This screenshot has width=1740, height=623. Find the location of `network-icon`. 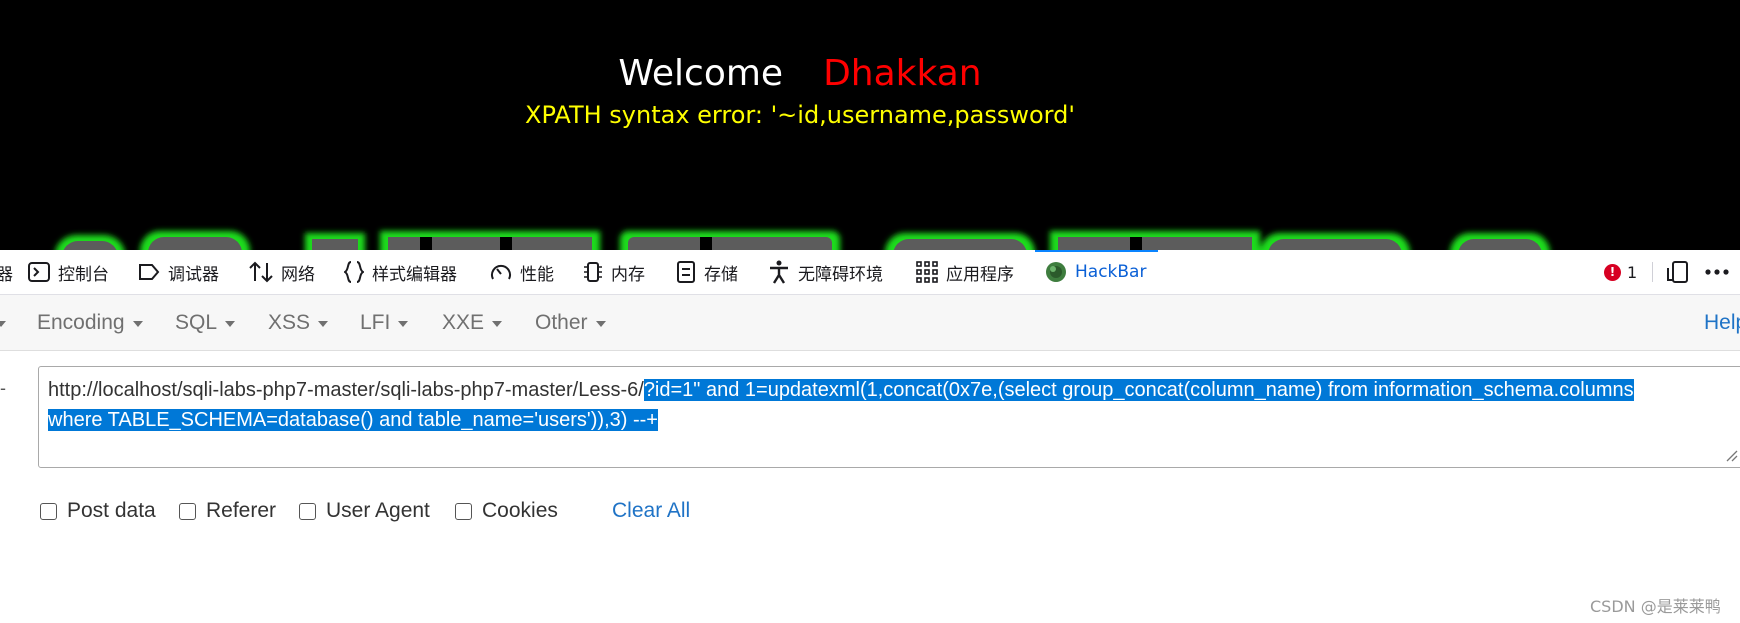

network-icon is located at coordinates (261, 272).